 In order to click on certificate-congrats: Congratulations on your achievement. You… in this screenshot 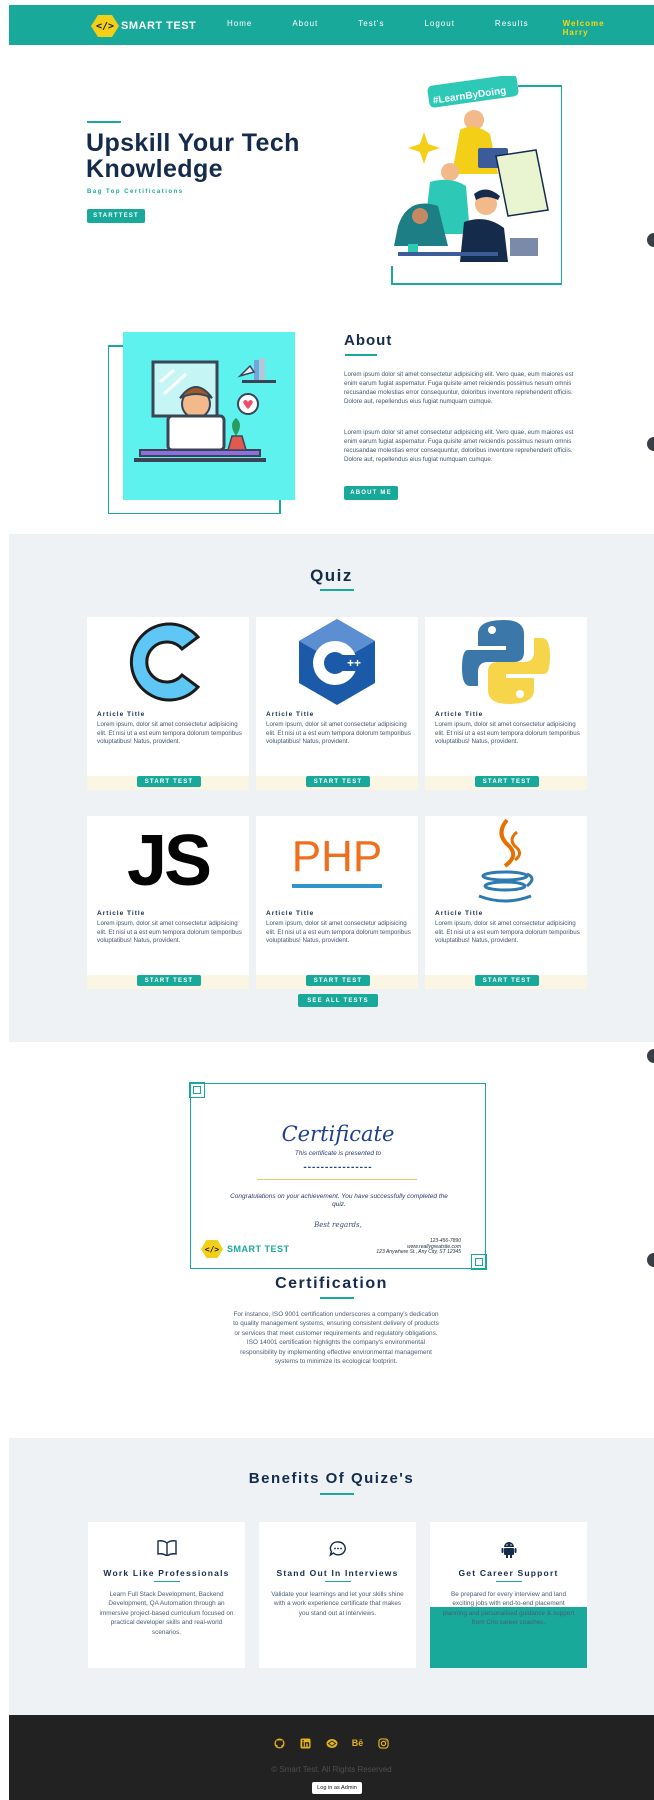, I will do `click(339, 1200)`.